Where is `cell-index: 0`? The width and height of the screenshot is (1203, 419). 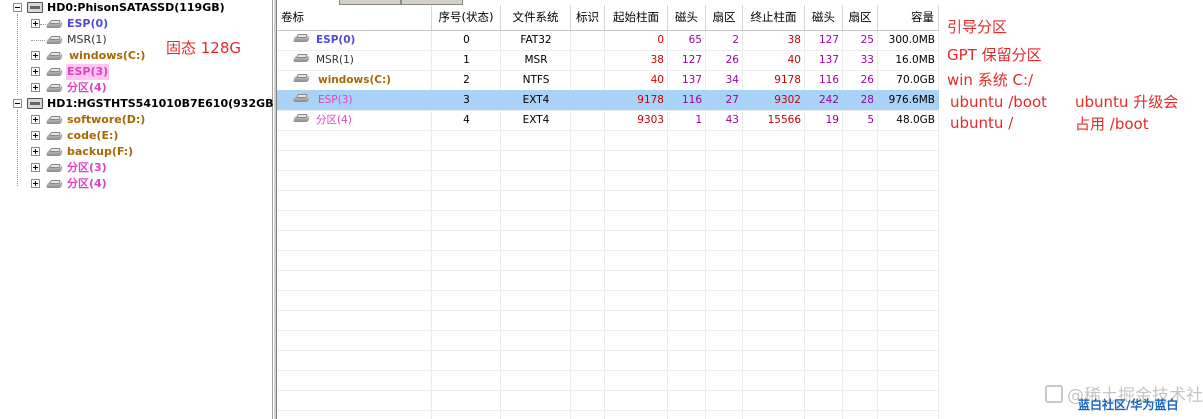
cell-index: 0 is located at coordinates (466, 40).